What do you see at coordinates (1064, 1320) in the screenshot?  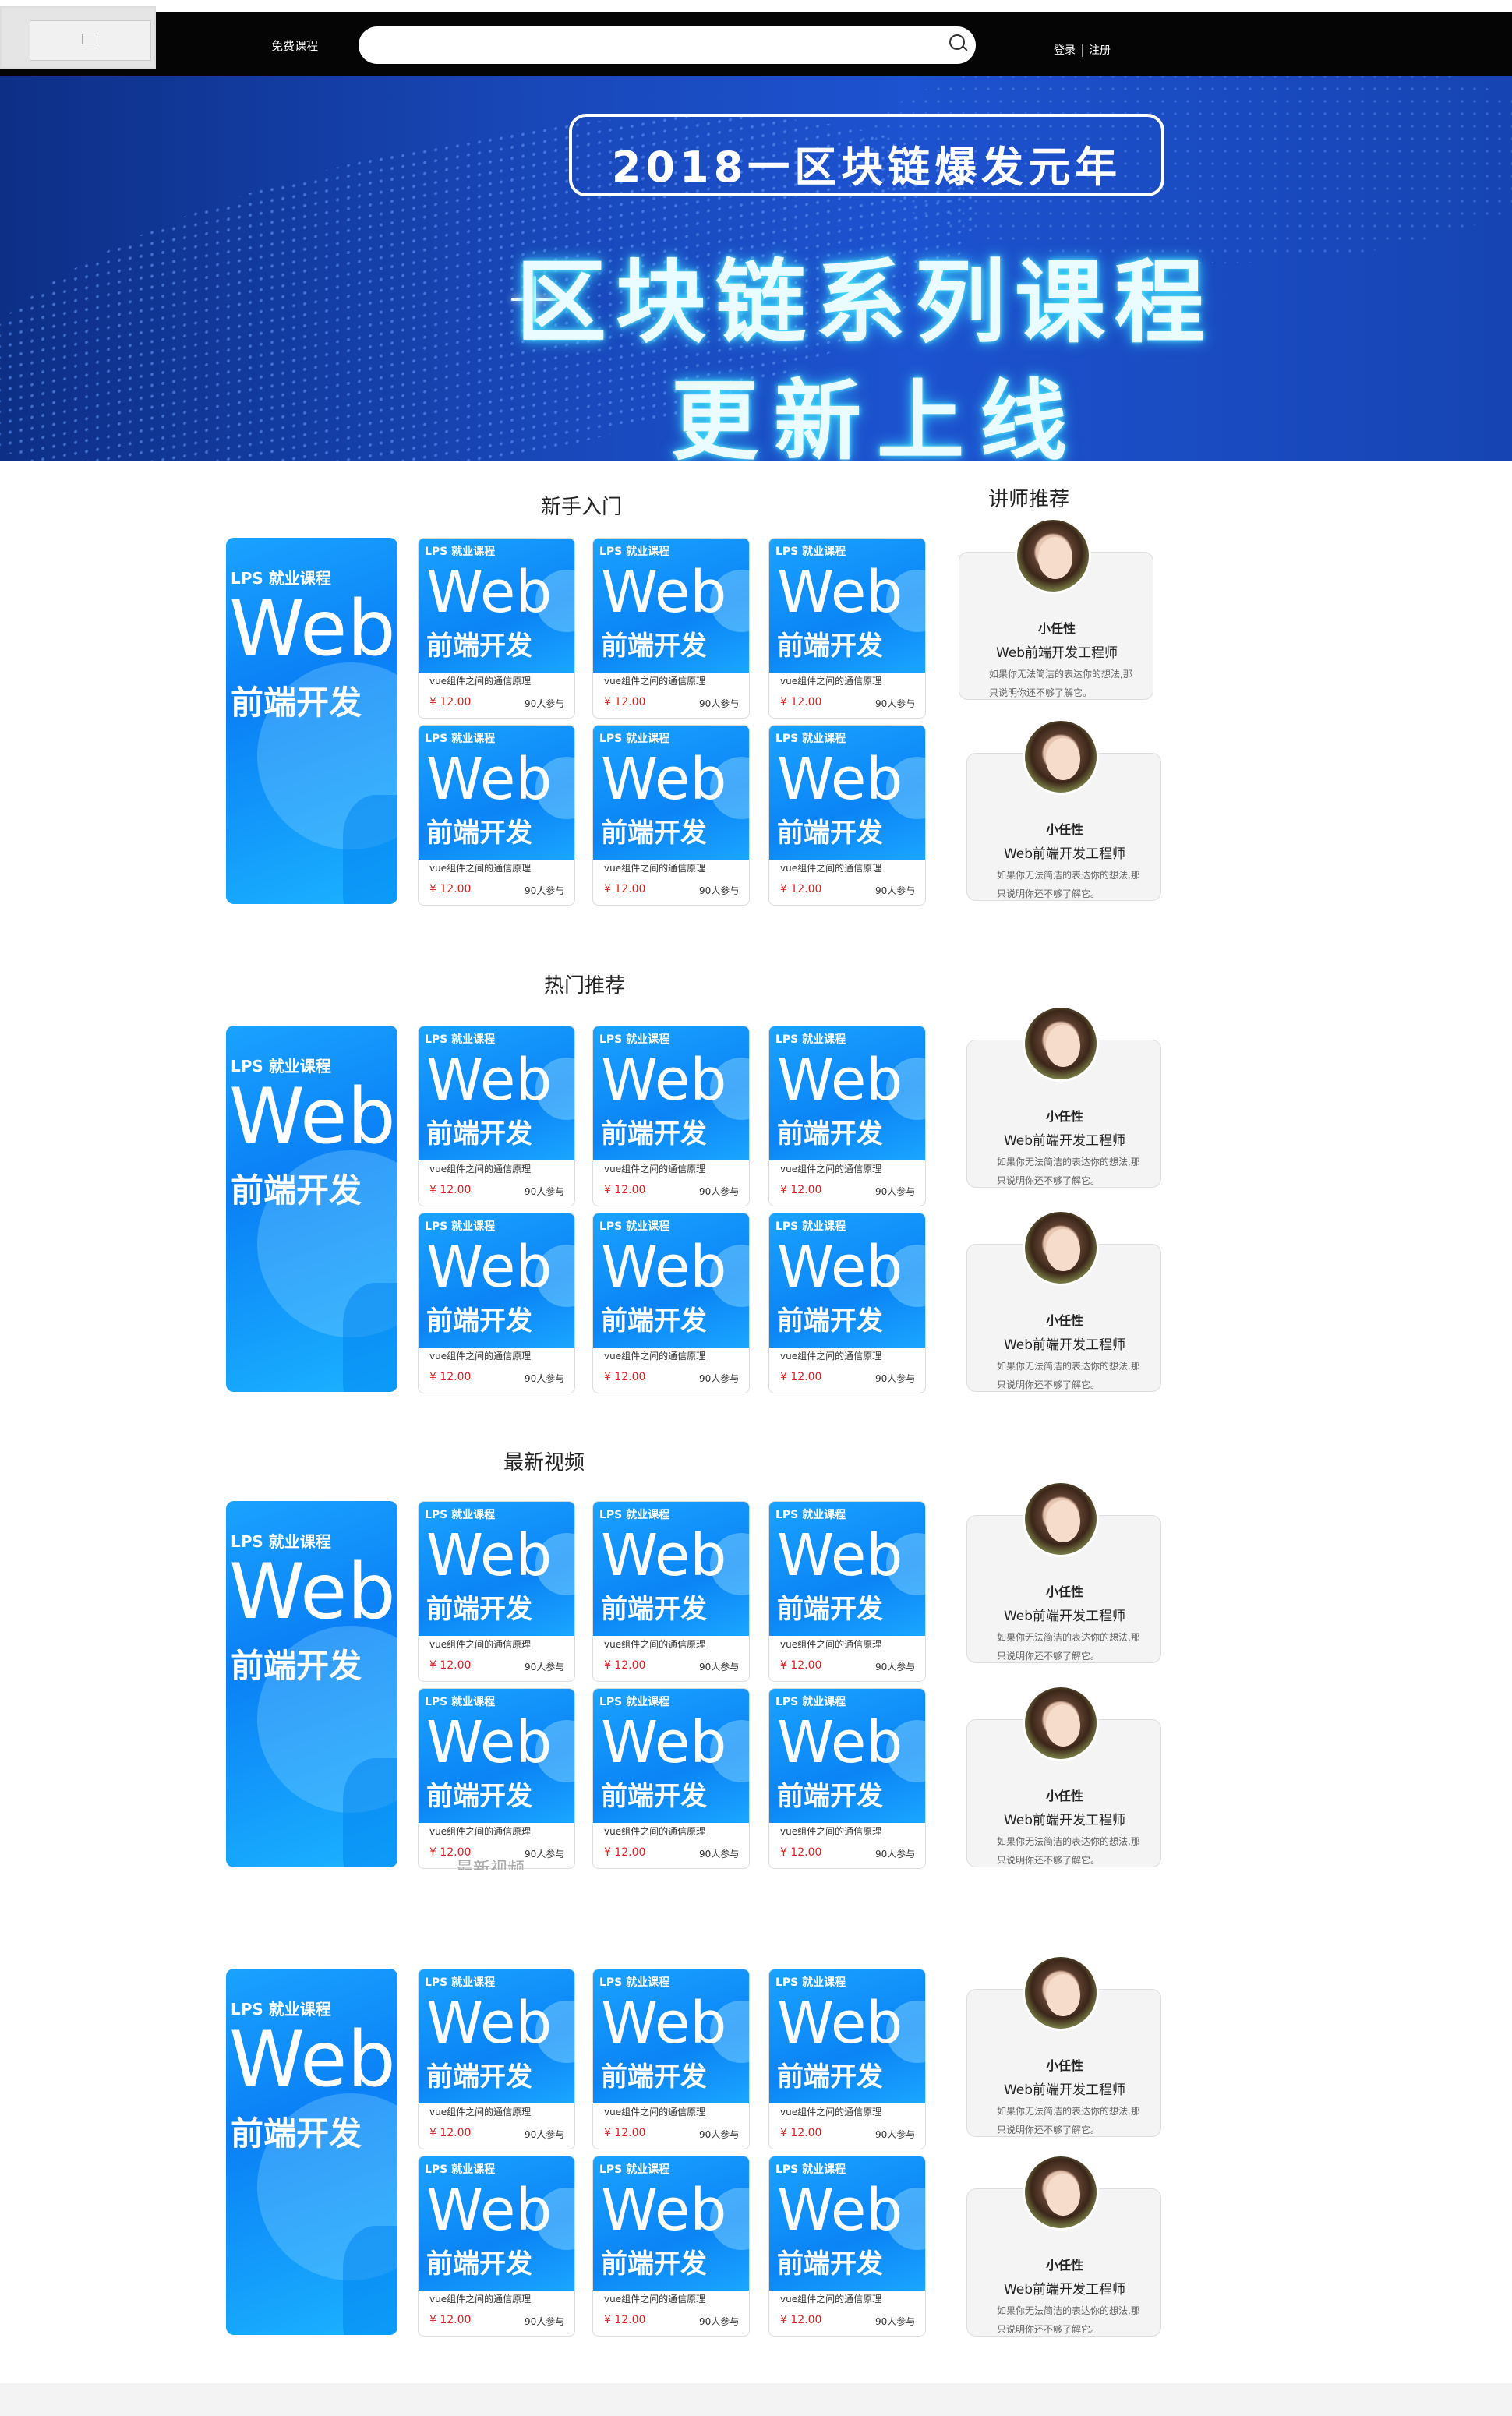 I see `teacher-name: 小任性` at bounding box center [1064, 1320].